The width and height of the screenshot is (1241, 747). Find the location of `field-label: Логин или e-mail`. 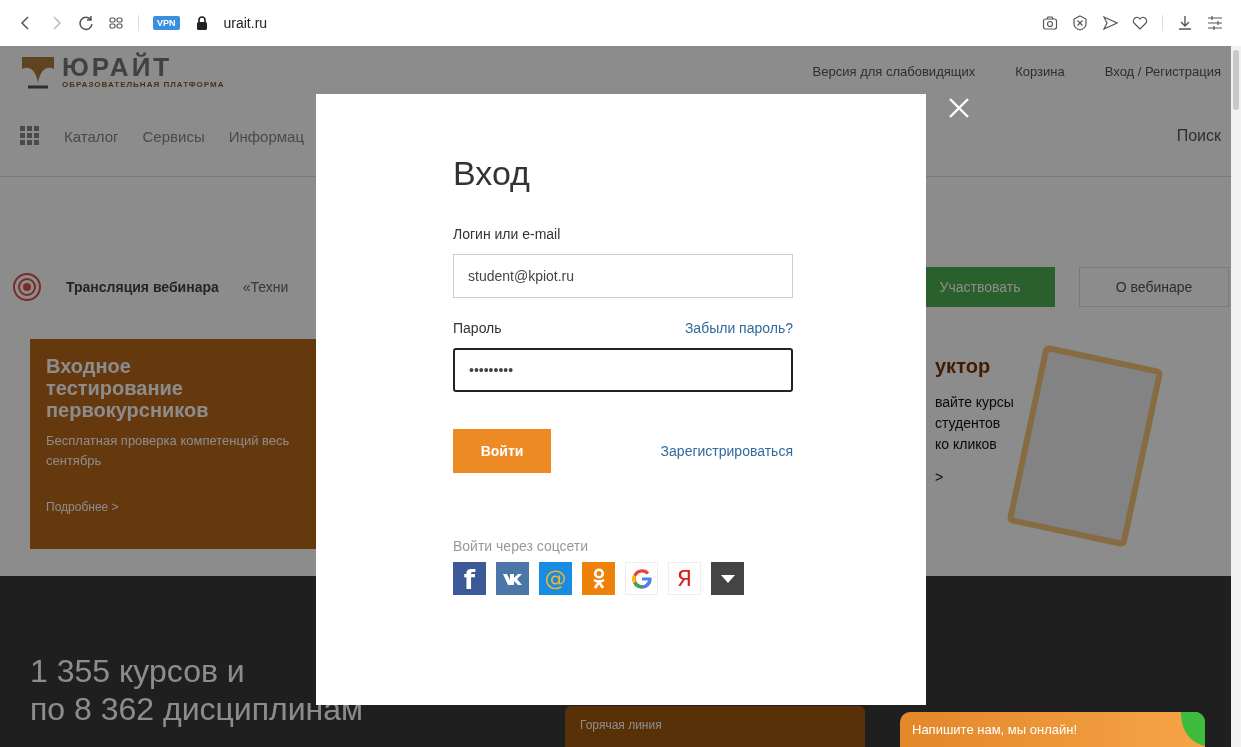

field-label: Логин или e-mail is located at coordinates (507, 234).